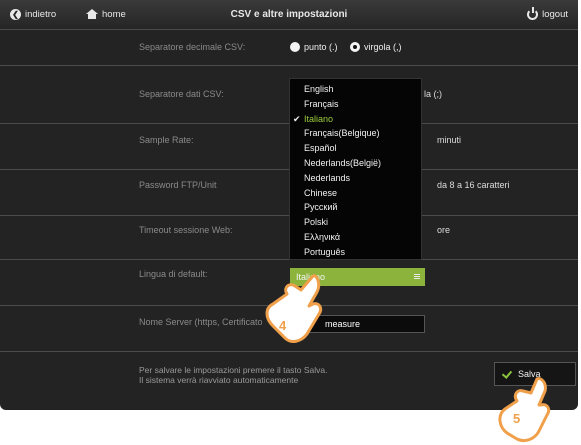 This screenshot has width=581, height=445. What do you see at coordinates (327, 177) in the screenshot?
I see `language-option-label: Nederlands` at bounding box center [327, 177].